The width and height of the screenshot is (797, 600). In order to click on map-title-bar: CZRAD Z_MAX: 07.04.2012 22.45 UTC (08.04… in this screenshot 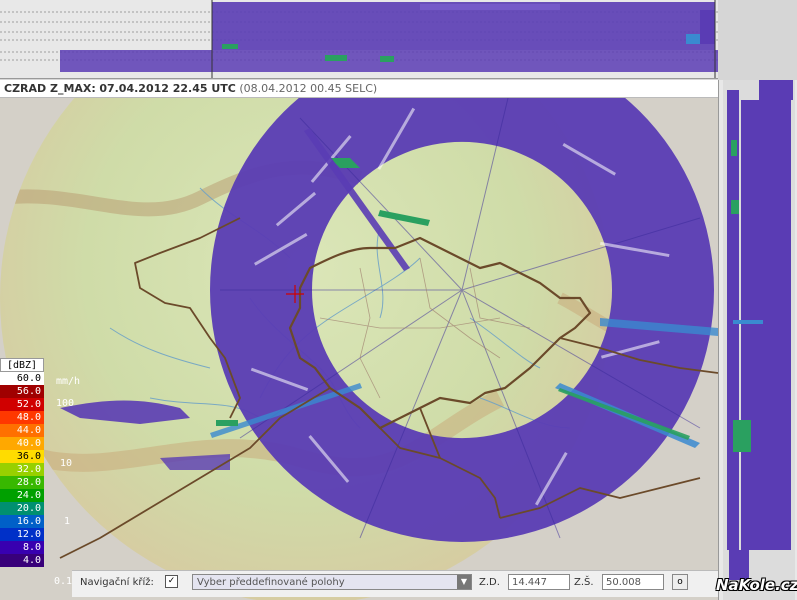, I will do `click(359, 89)`.